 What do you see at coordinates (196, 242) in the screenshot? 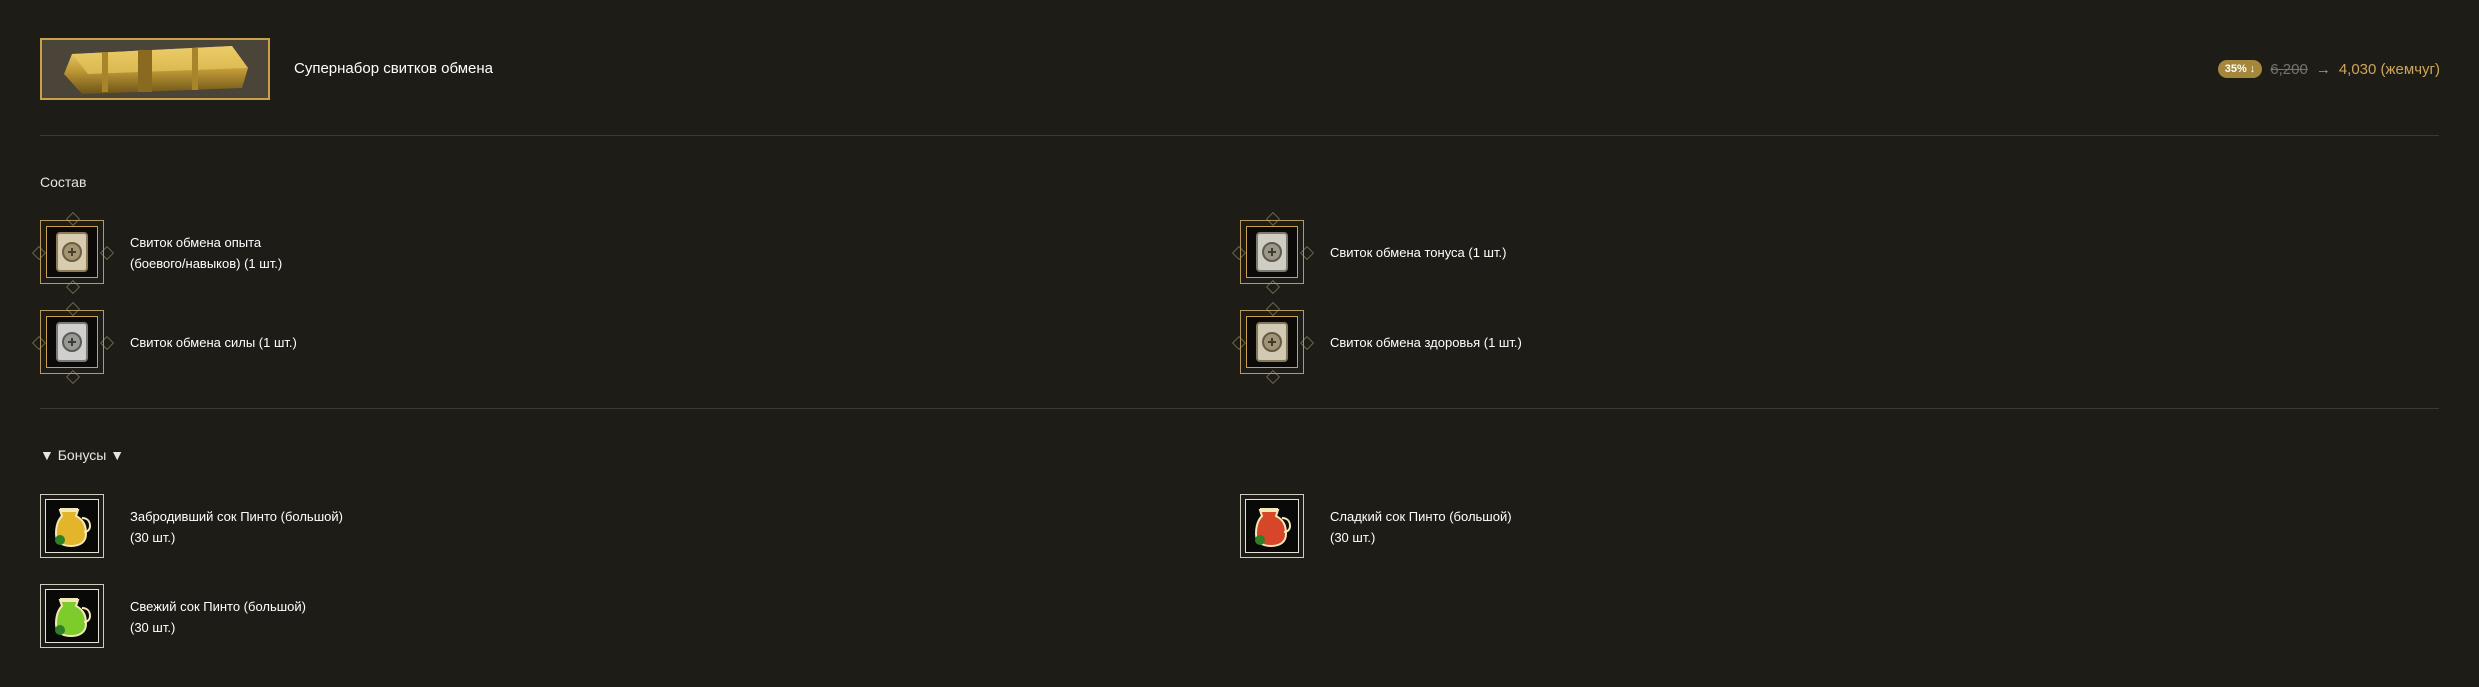
I see `item-name-line1: Свиток обмена опыта` at bounding box center [196, 242].